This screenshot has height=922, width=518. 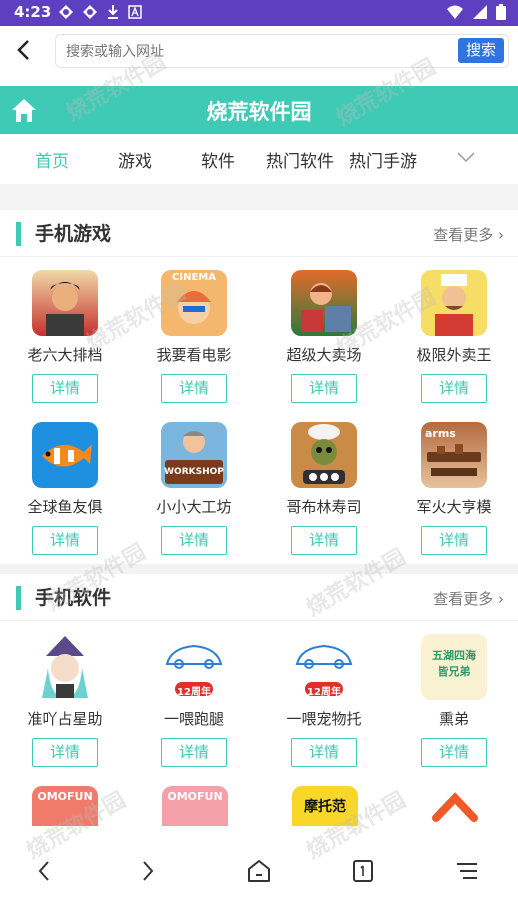 What do you see at coordinates (363, 871) in the screenshot?
I see `tabs-icon` at bounding box center [363, 871].